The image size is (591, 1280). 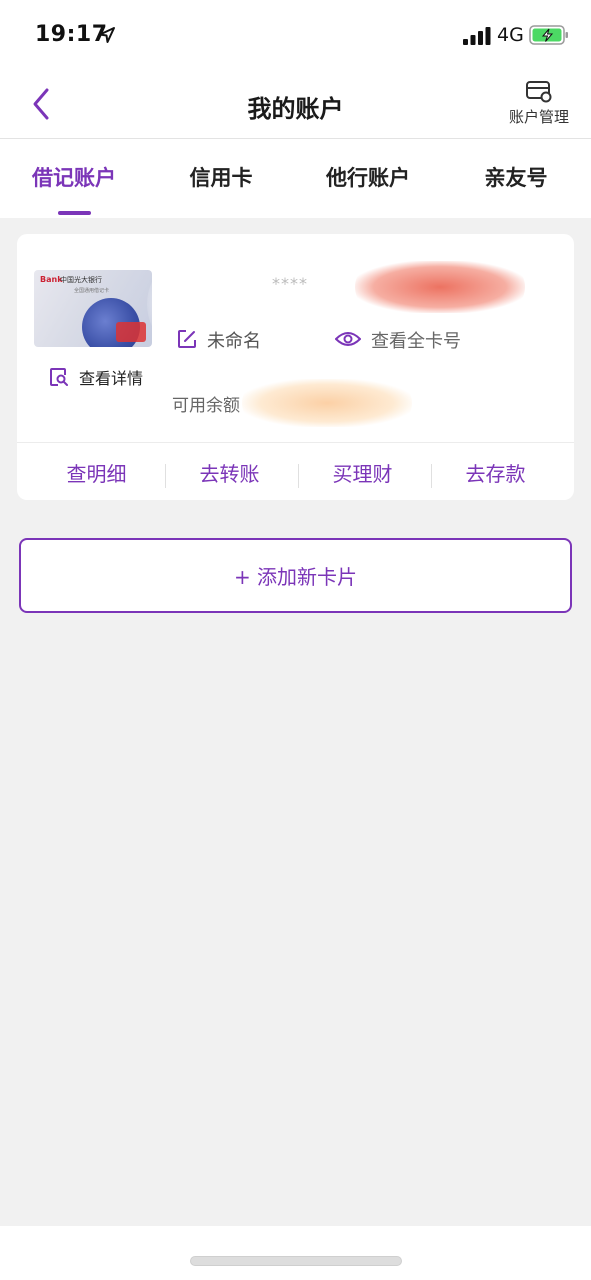 I want to click on account-tabs: 借记账户 信用卡 他行账户 亲友号, so click(x=295, y=178).